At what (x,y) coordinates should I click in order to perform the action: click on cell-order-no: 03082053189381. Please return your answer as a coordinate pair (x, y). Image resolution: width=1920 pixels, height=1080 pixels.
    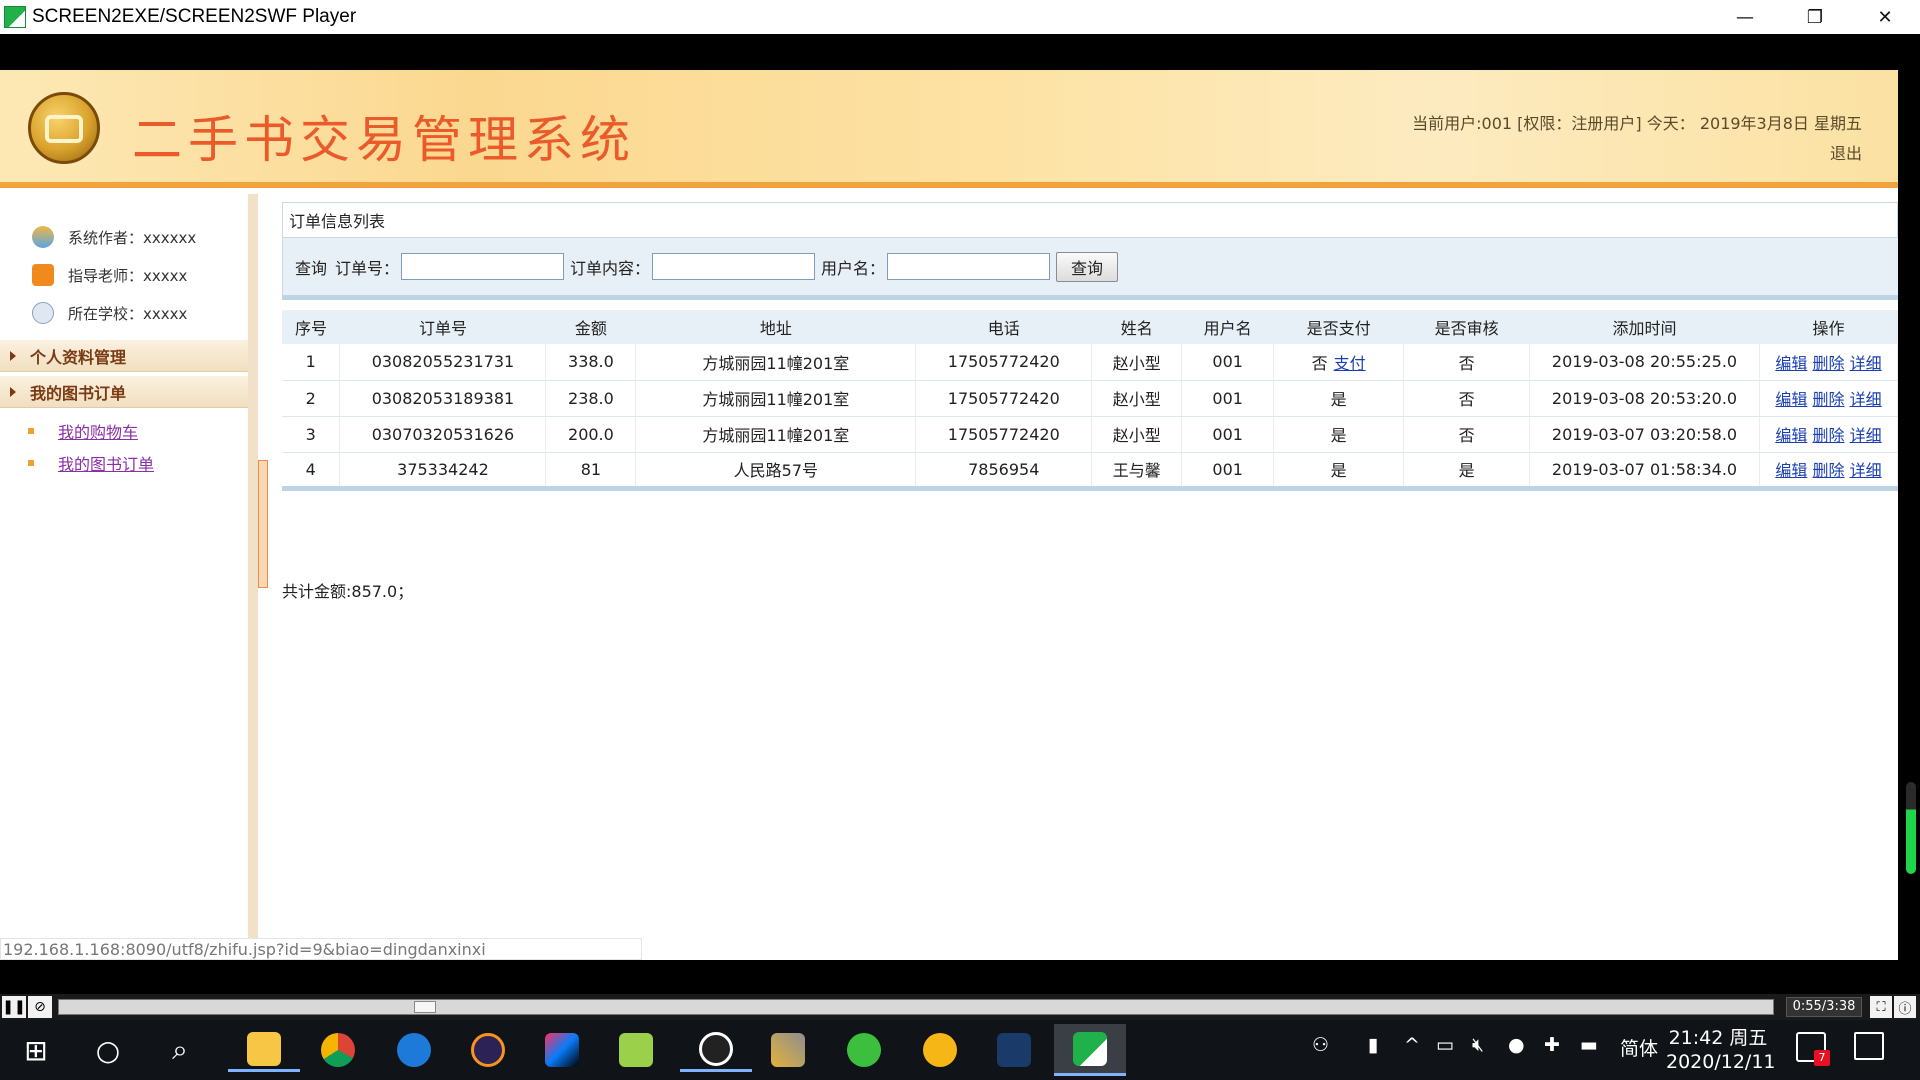
    Looking at the image, I should click on (443, 398).